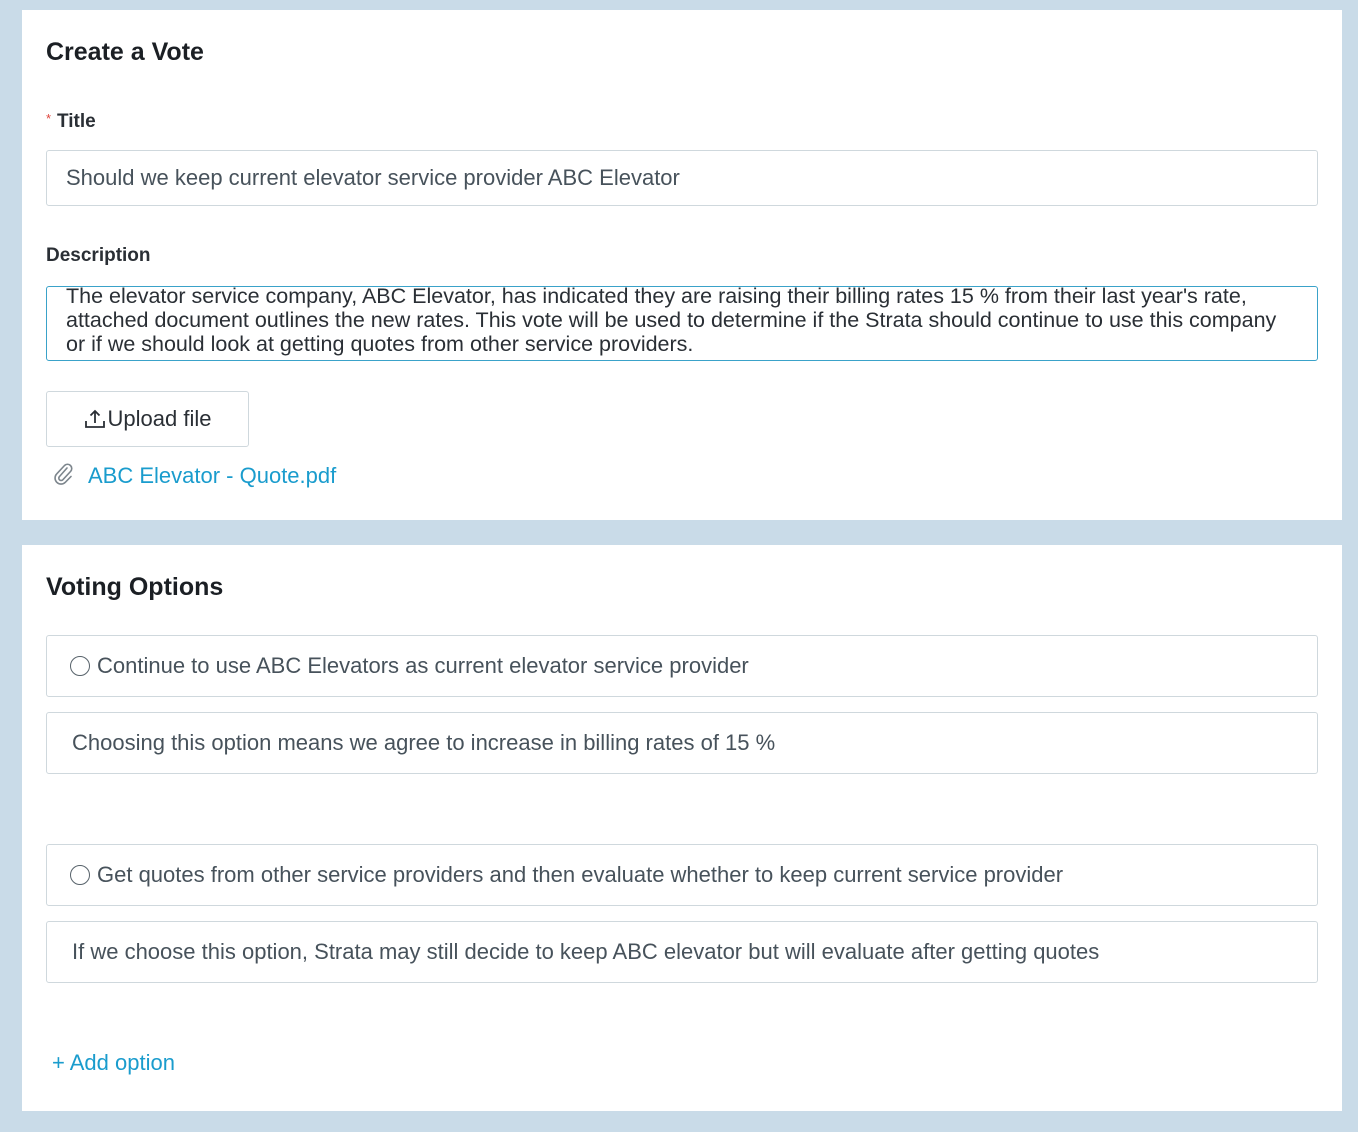 The height and width of the screenshot is (1132, 1358). Describe the element at coordinates (49, 118) in the screenshot. I see `required-marker: *` at that location.